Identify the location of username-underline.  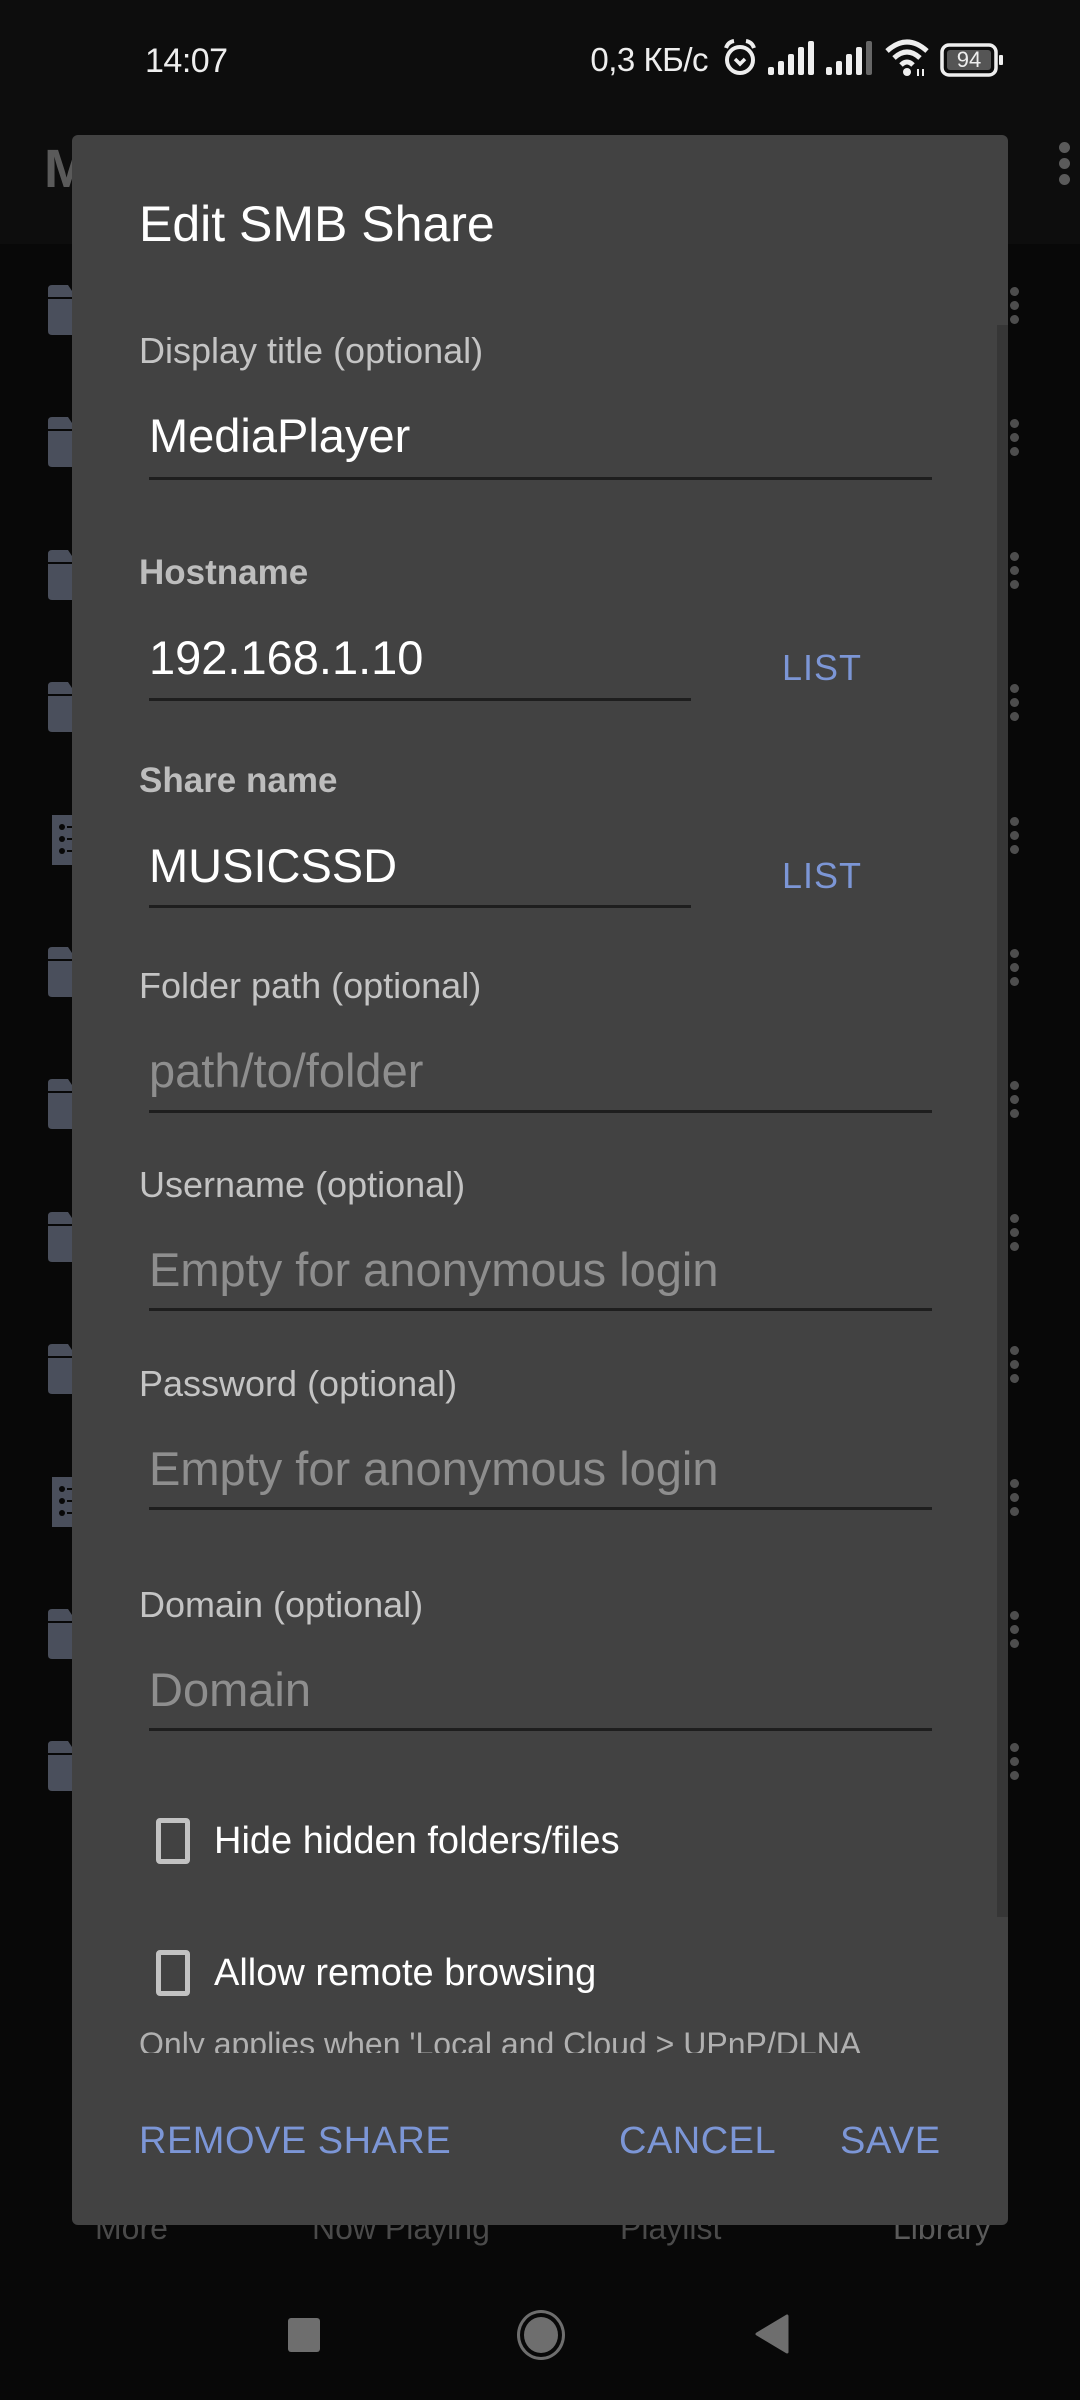
(540, 1309).